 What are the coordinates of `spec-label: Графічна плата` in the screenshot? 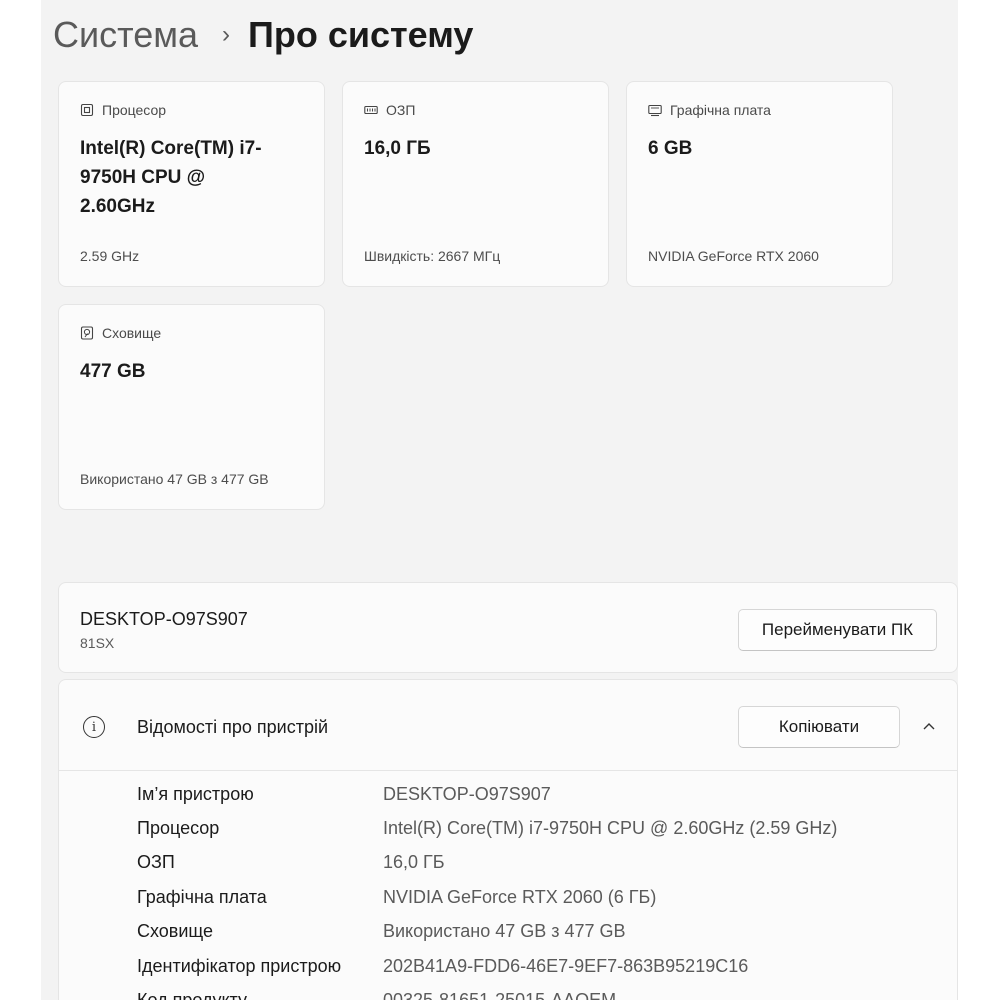 It's located at (760, 110).